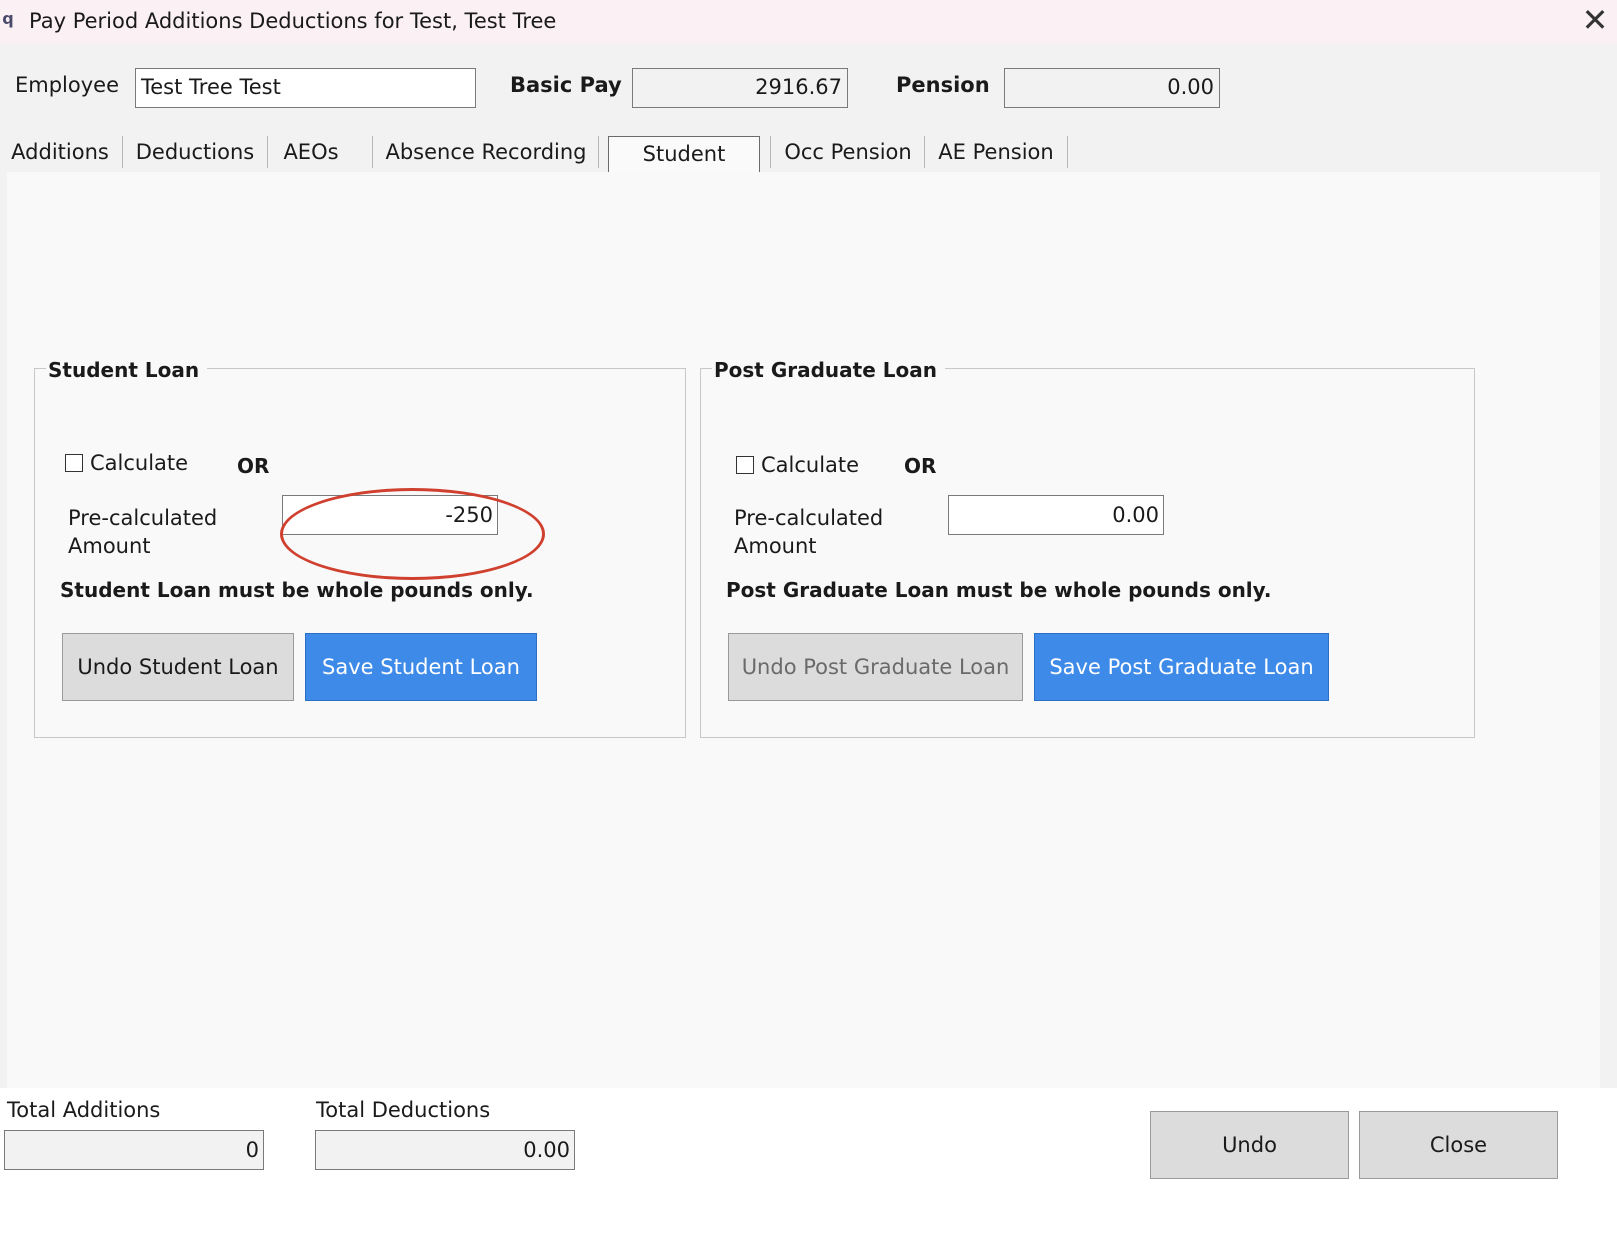 The height and width of the screenshot is (1236, 1617). Describe the element at coordinates (421, 667) in the screenshot. I see `save-student-loan-button: Save Student Loan` at that location.